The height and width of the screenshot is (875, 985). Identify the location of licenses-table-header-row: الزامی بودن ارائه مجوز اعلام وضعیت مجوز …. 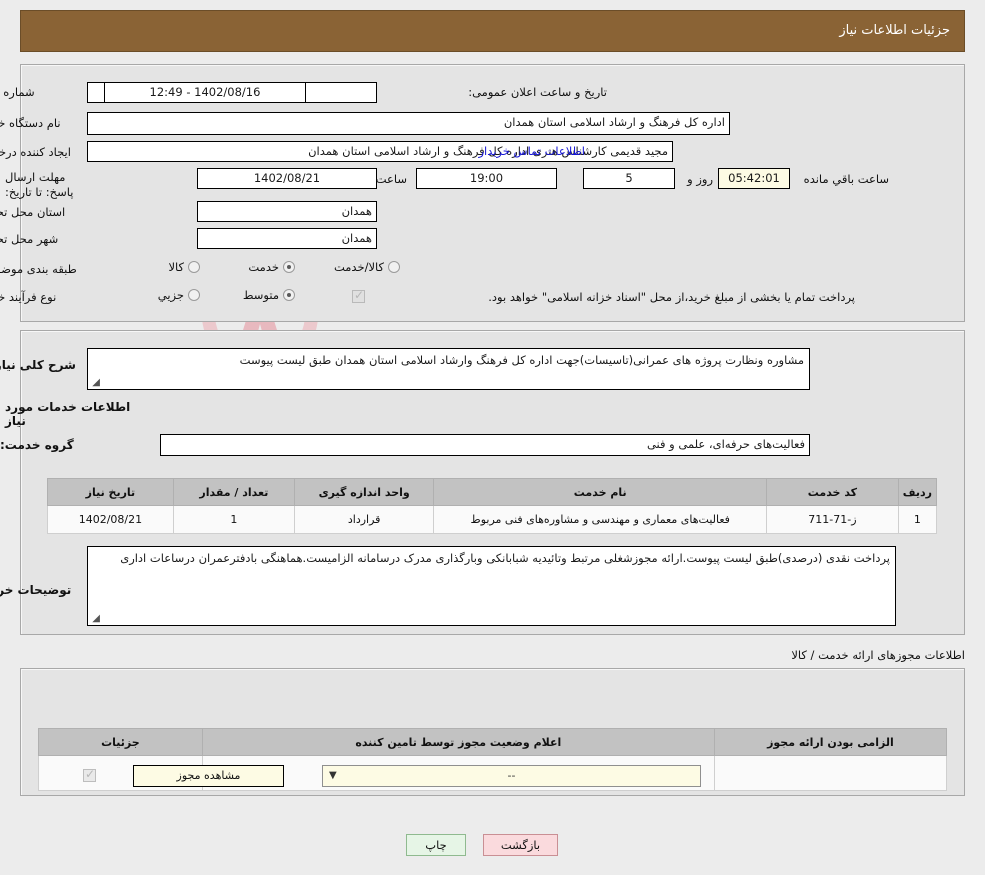
(493, 742).